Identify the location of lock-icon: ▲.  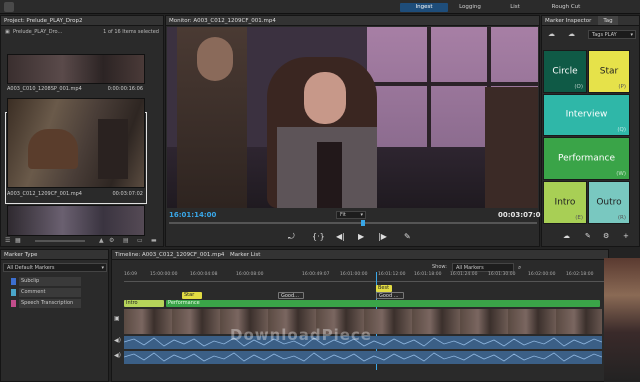
(101, 241).